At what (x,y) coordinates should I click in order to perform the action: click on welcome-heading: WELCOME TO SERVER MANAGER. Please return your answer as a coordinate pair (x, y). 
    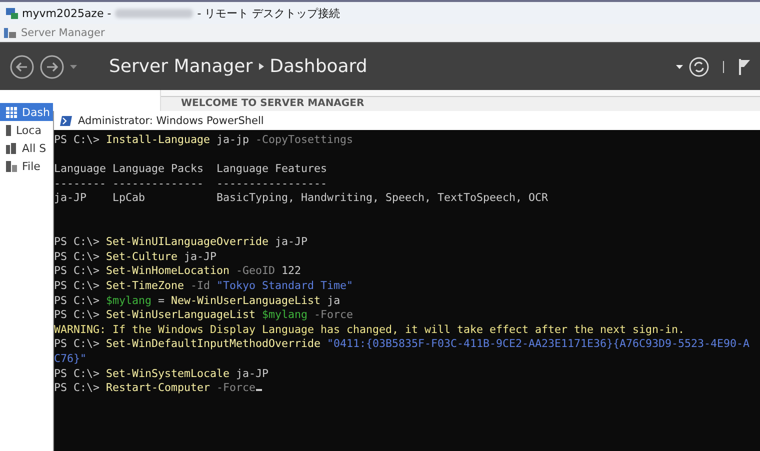
    Looking at the image, I should click on (272, 103).